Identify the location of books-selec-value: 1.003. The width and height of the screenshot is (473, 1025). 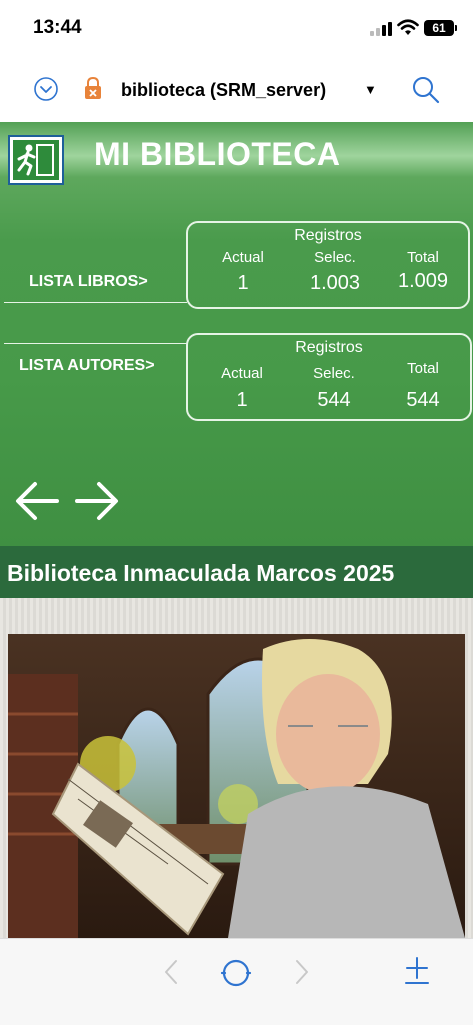
(335, 283).